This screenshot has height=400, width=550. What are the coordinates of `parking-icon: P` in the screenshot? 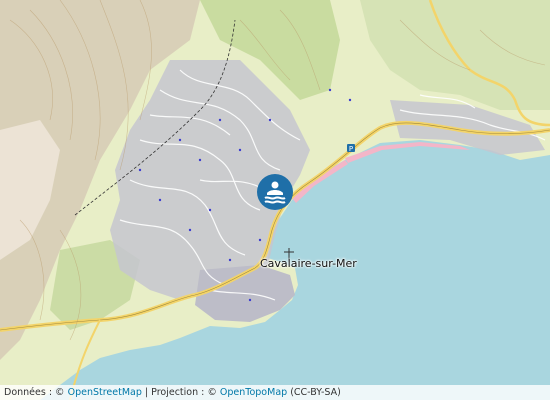 It's located at (351, 148).